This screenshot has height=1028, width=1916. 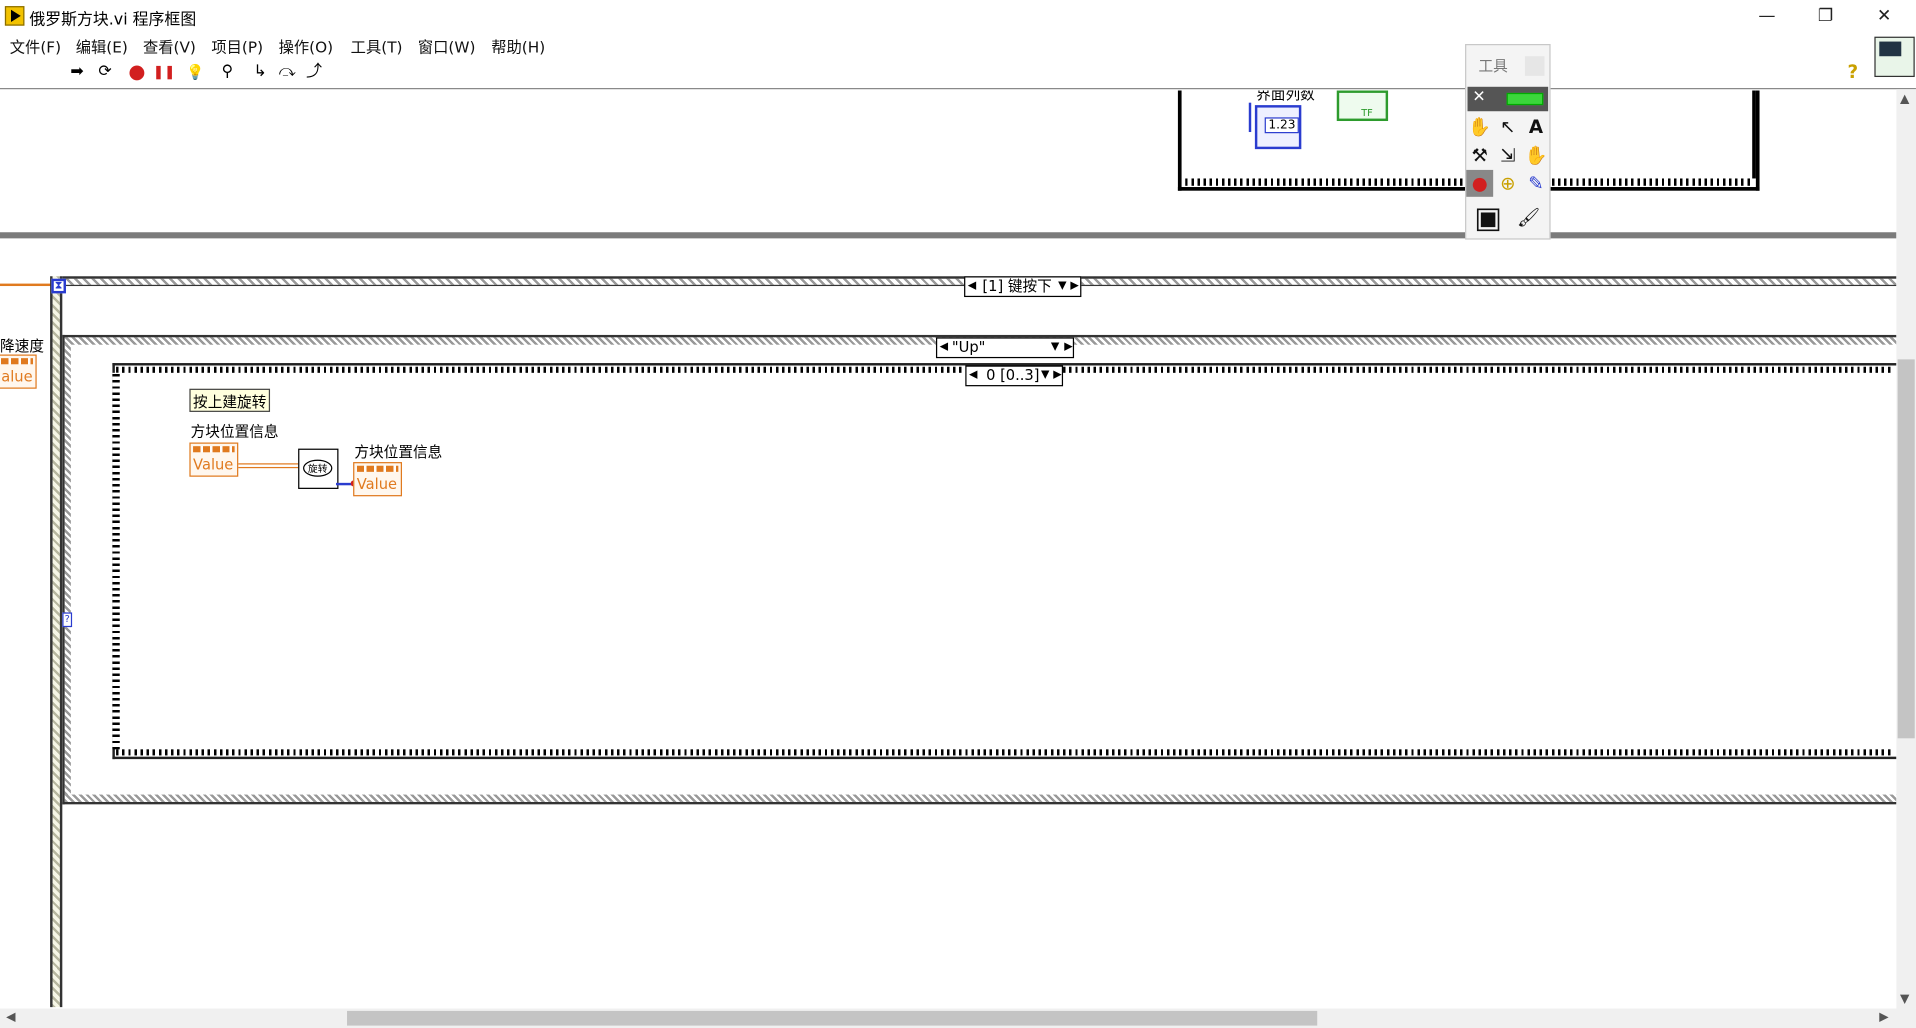 I want to click on toolbar: ➡ ⟳ ● ❚❚ 💡 ⚲ ↳ ⤼ ⤴, so click(x=958, y=73).